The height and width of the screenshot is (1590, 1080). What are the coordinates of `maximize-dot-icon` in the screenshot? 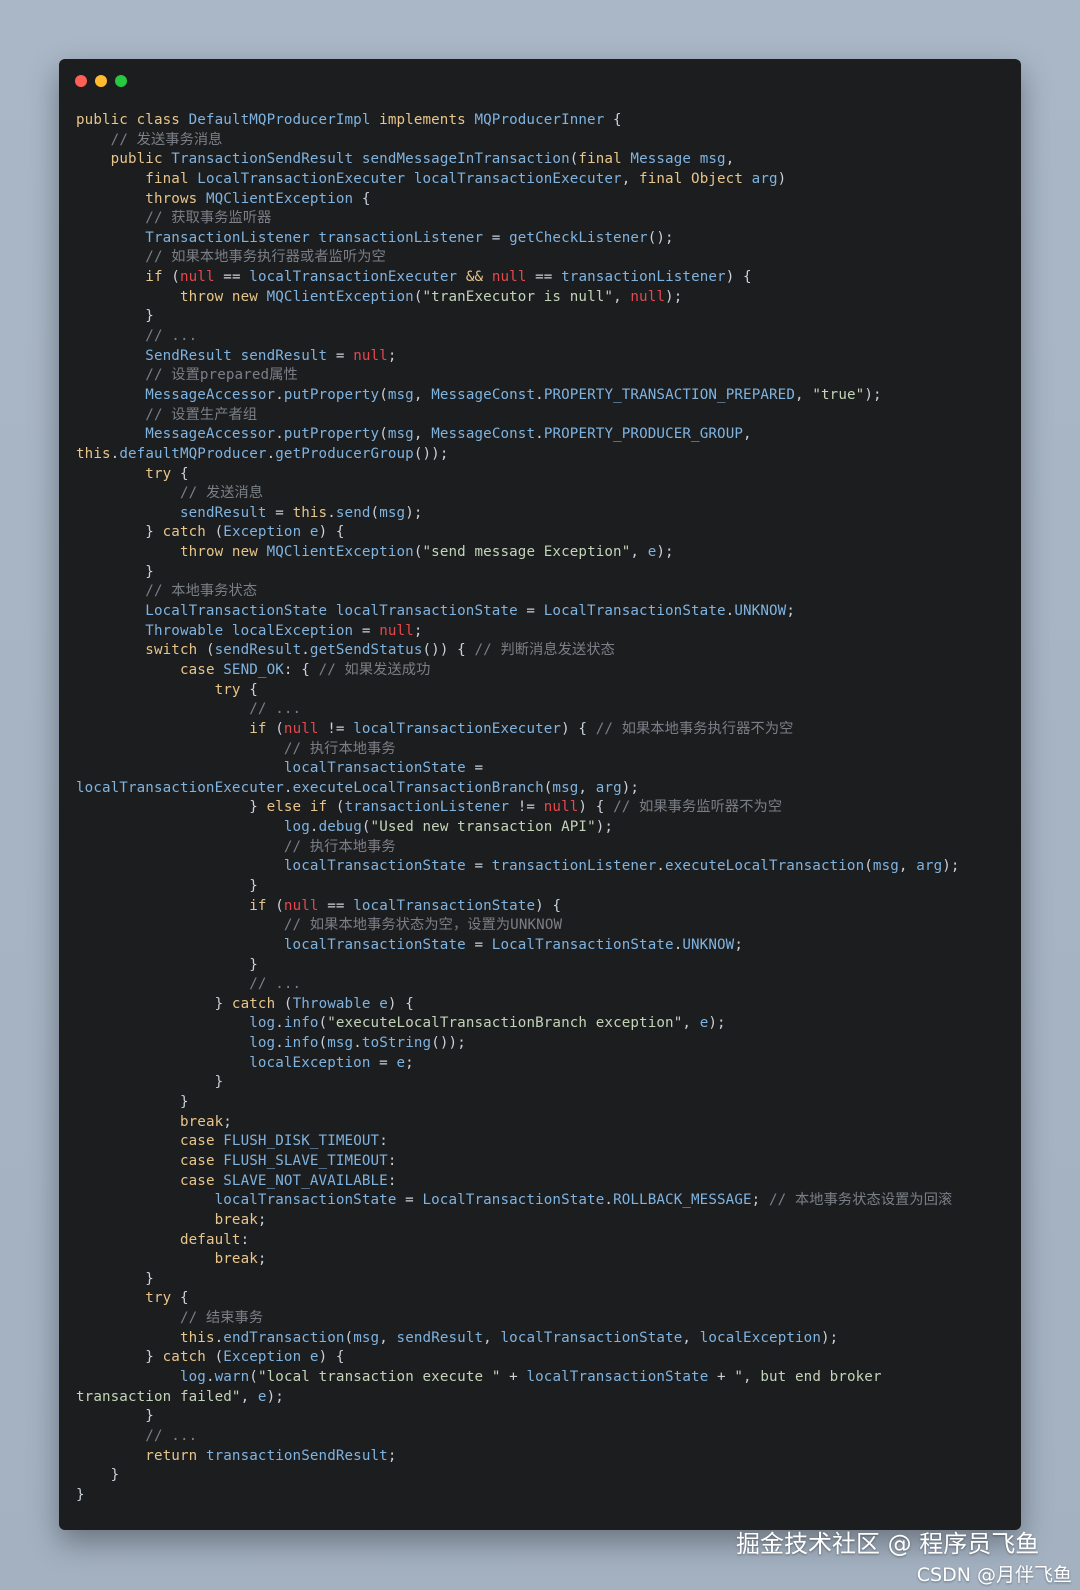 It's located at (121, 81).